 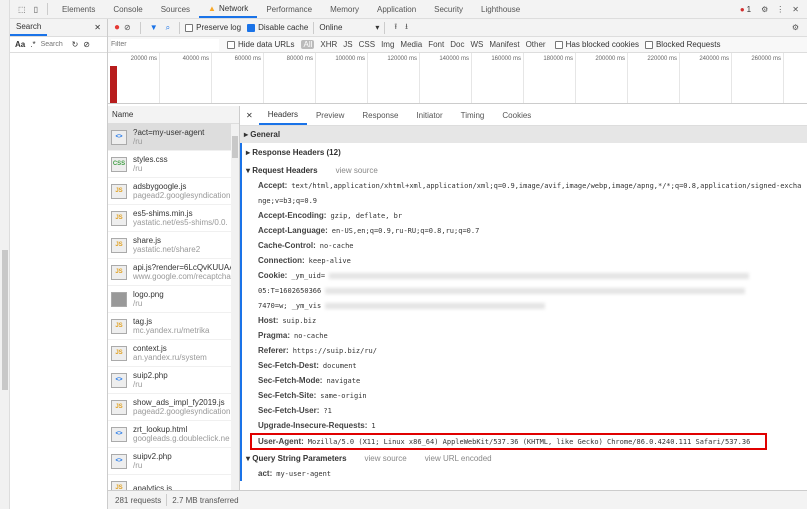 I want to click on filter-icon: ▼, so click(x=154, y=27).